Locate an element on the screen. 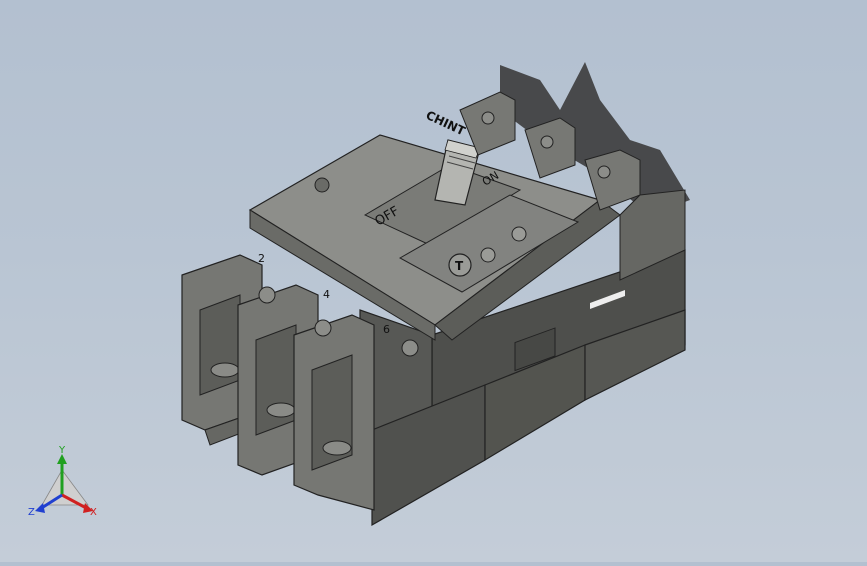 The width and height of the screenshot is (867, 566). aux-button is located at coordinates (488, 255).